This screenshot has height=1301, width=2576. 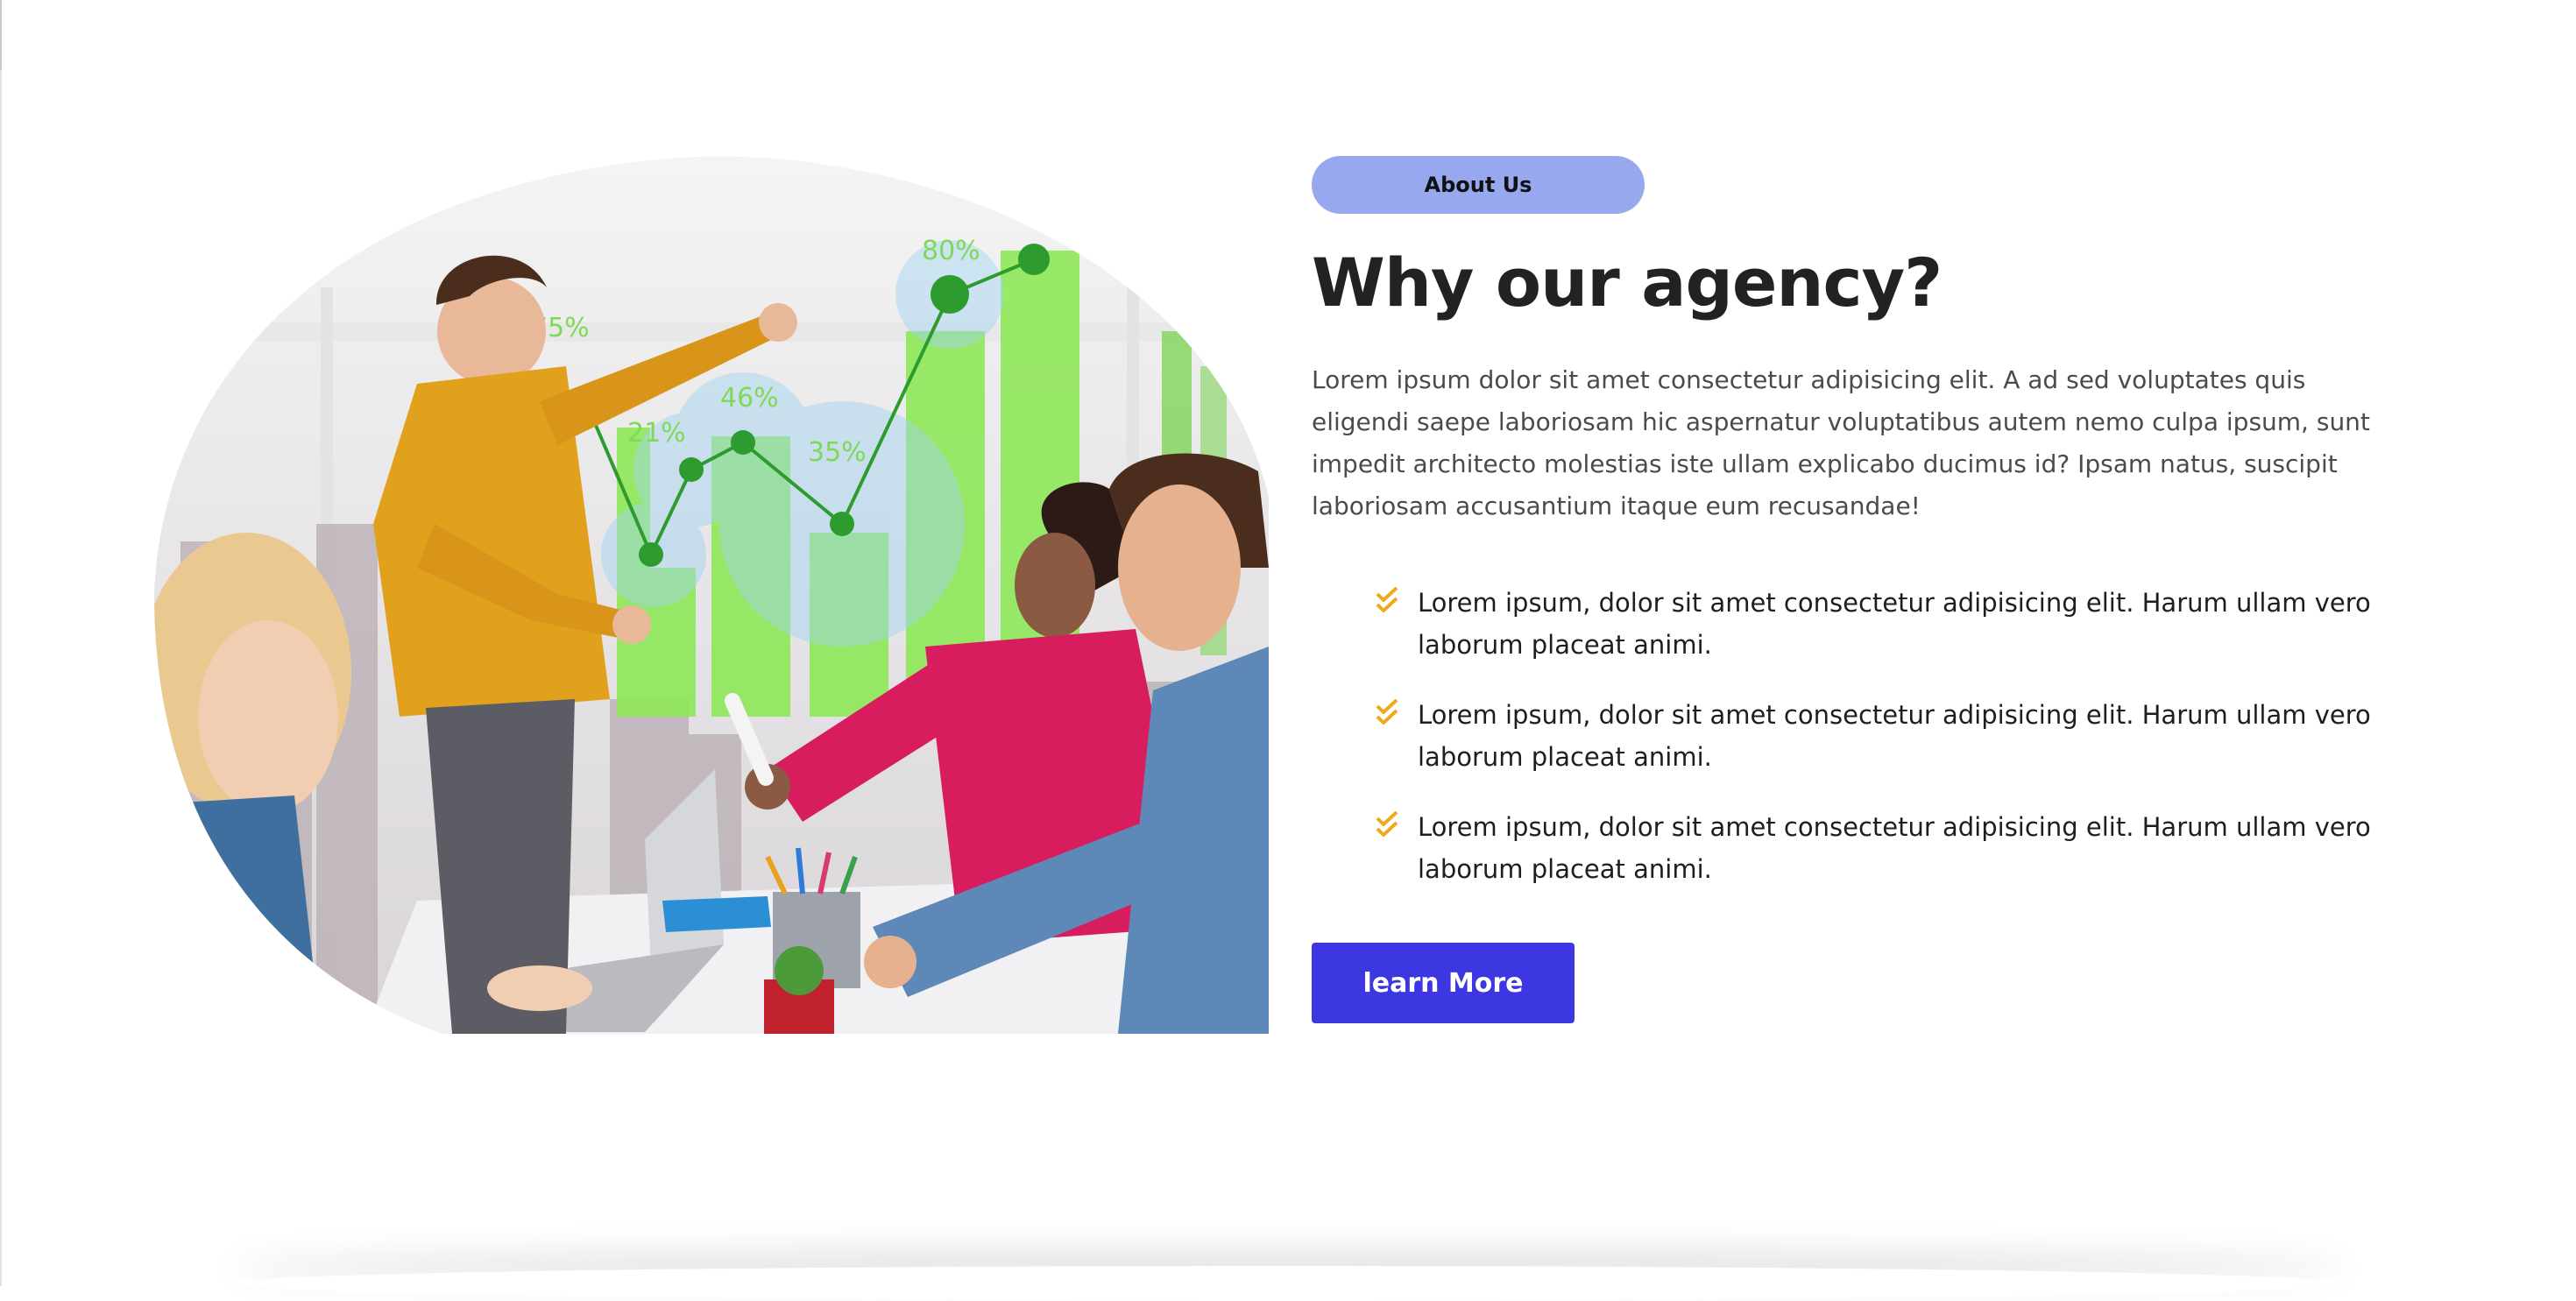 I want to click on page-left-border-mark, so click(x=1, y=35).